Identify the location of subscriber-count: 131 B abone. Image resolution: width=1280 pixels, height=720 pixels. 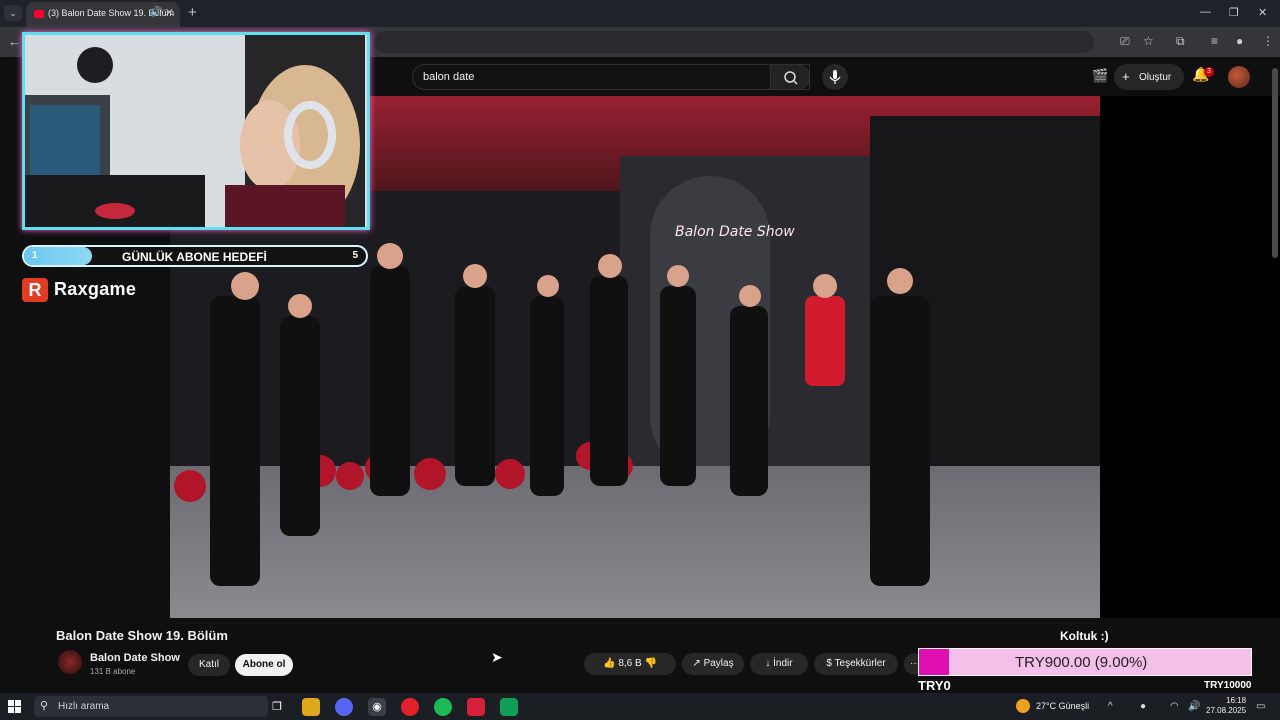
(113, 671).